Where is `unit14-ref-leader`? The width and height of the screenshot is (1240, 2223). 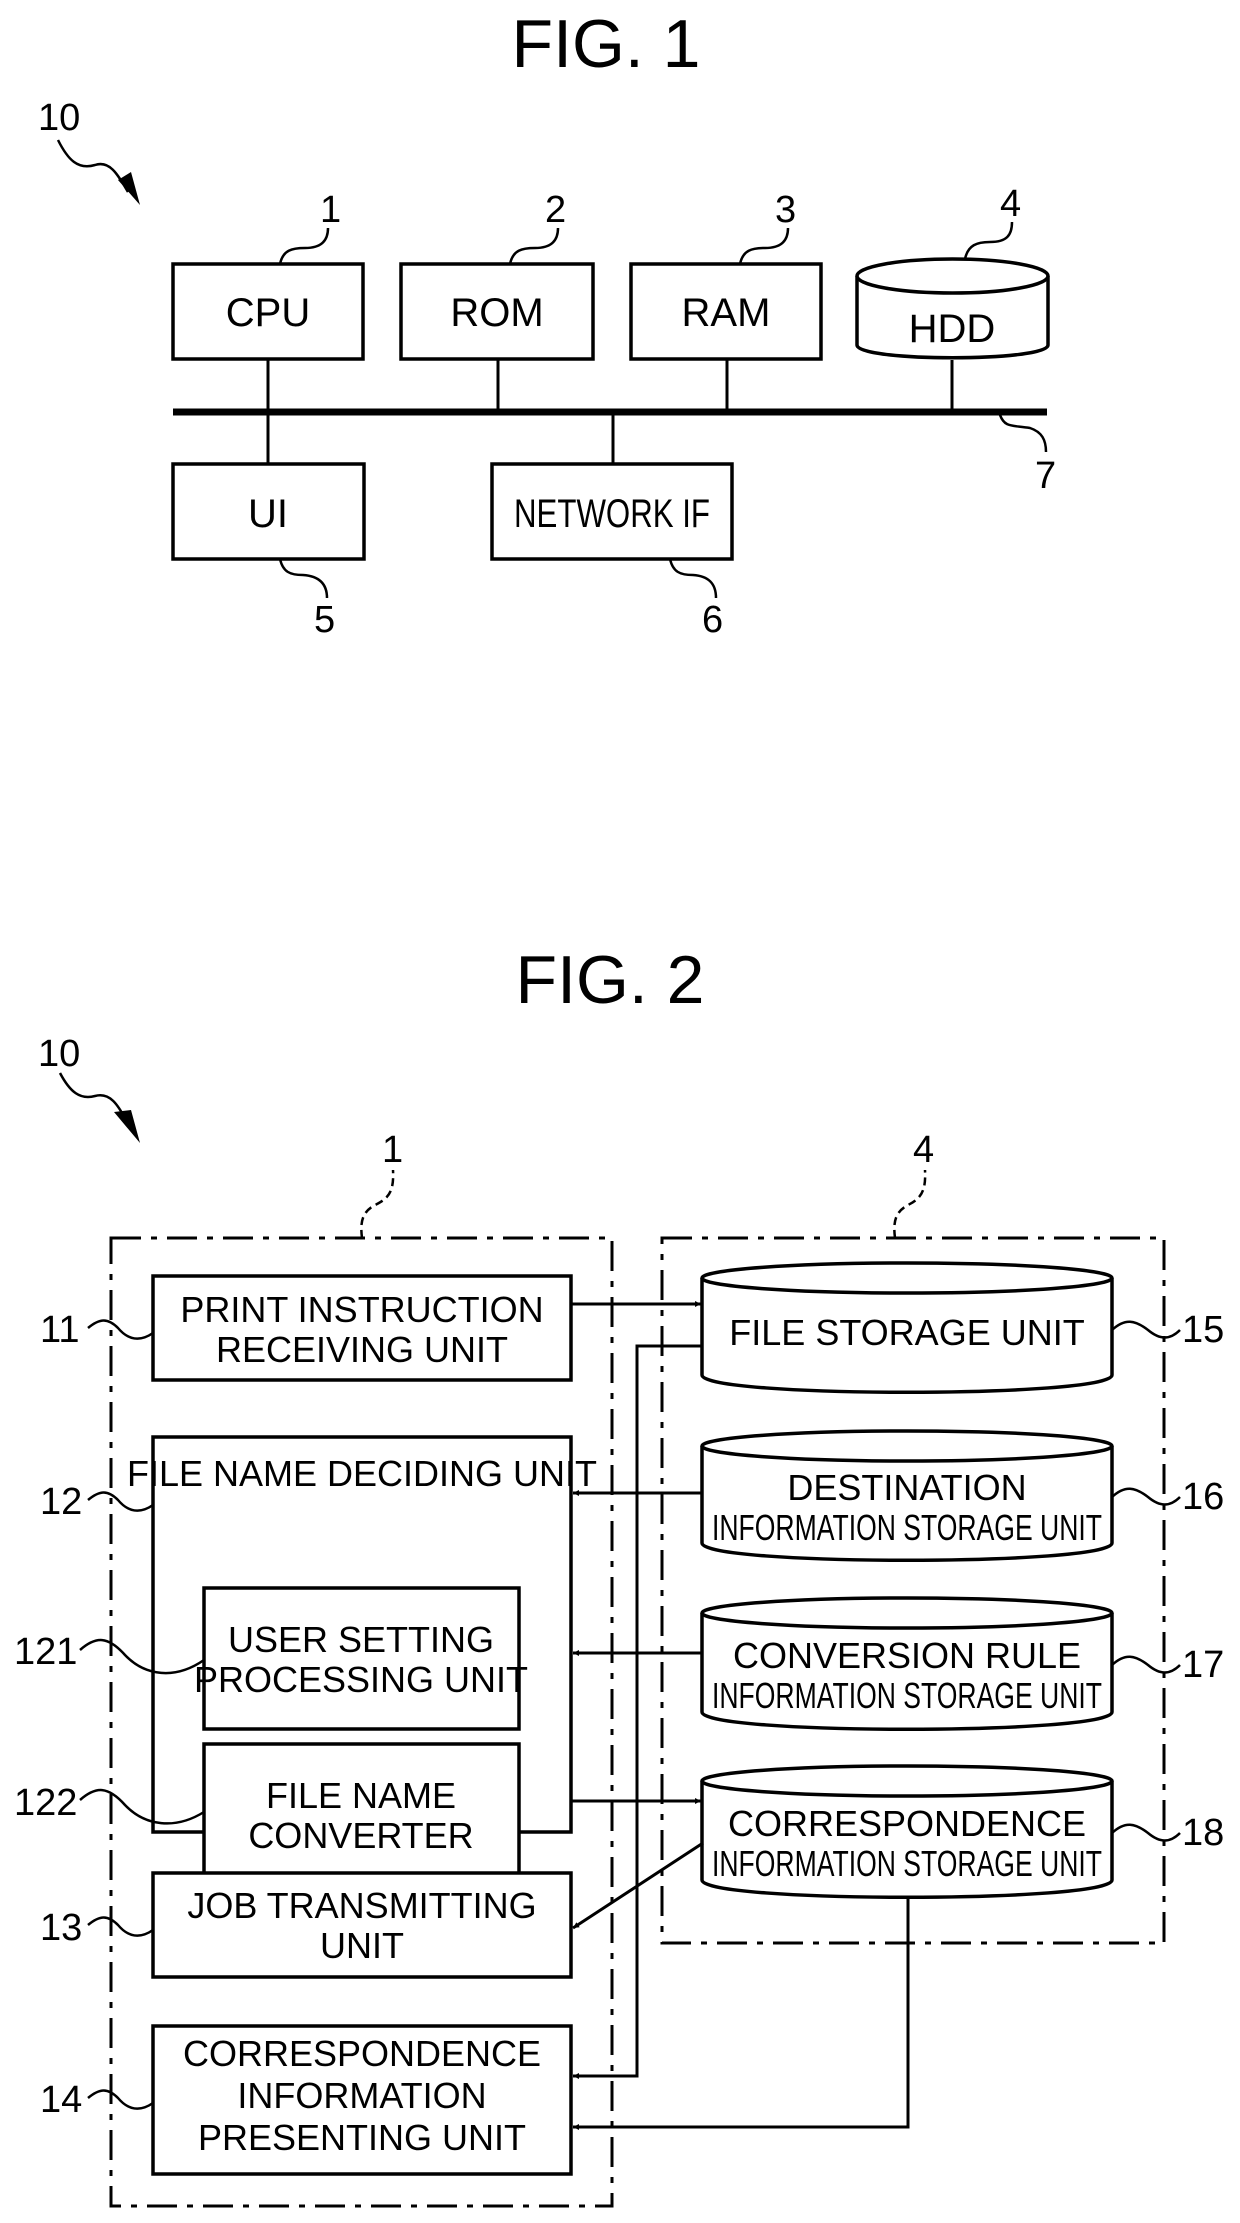
unit14-ref-leader is located at coordinates (120, 2099).